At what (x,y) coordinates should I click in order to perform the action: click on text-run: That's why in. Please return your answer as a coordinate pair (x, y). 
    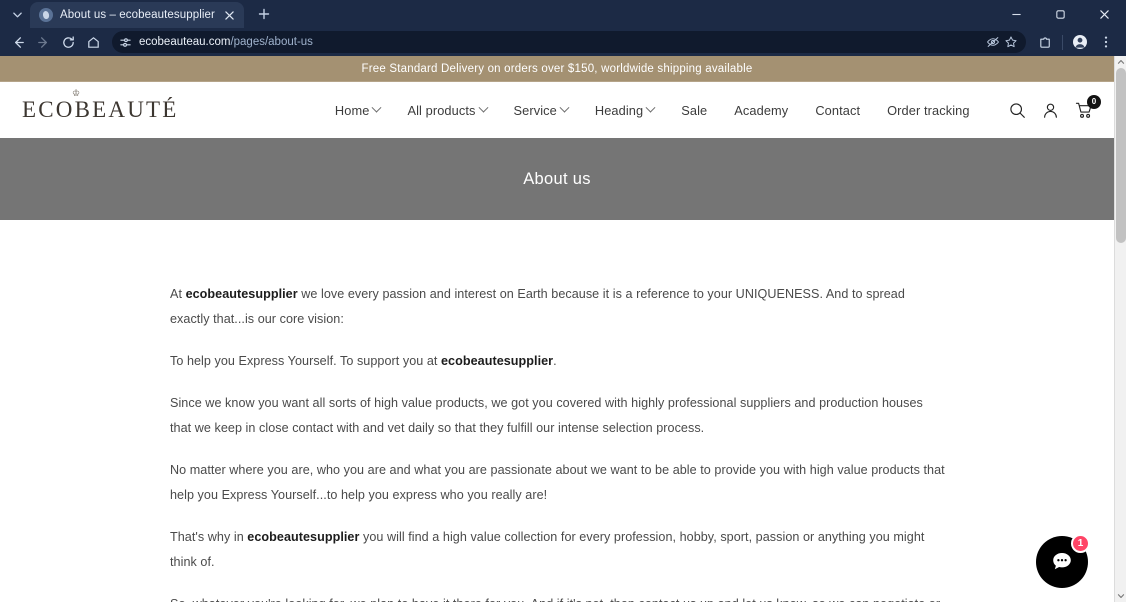
    Looking at the image, I should click on (209, 537).